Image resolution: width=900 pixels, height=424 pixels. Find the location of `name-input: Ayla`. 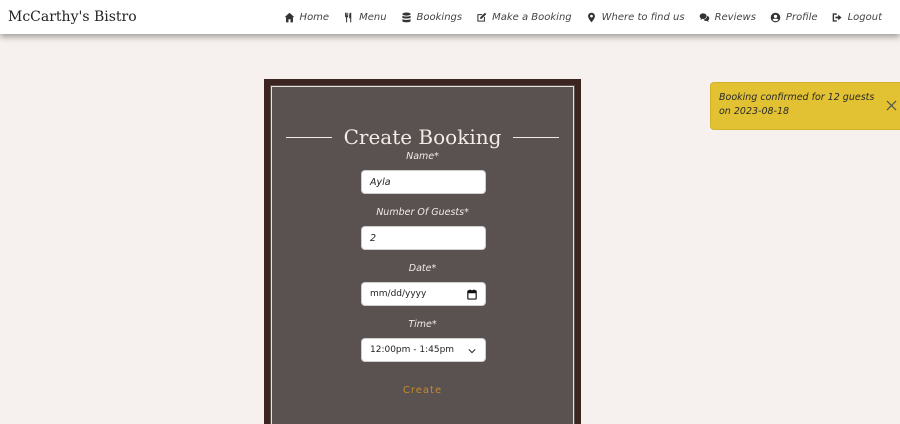

name-input: Ayla is located at coordinates (423, 182).